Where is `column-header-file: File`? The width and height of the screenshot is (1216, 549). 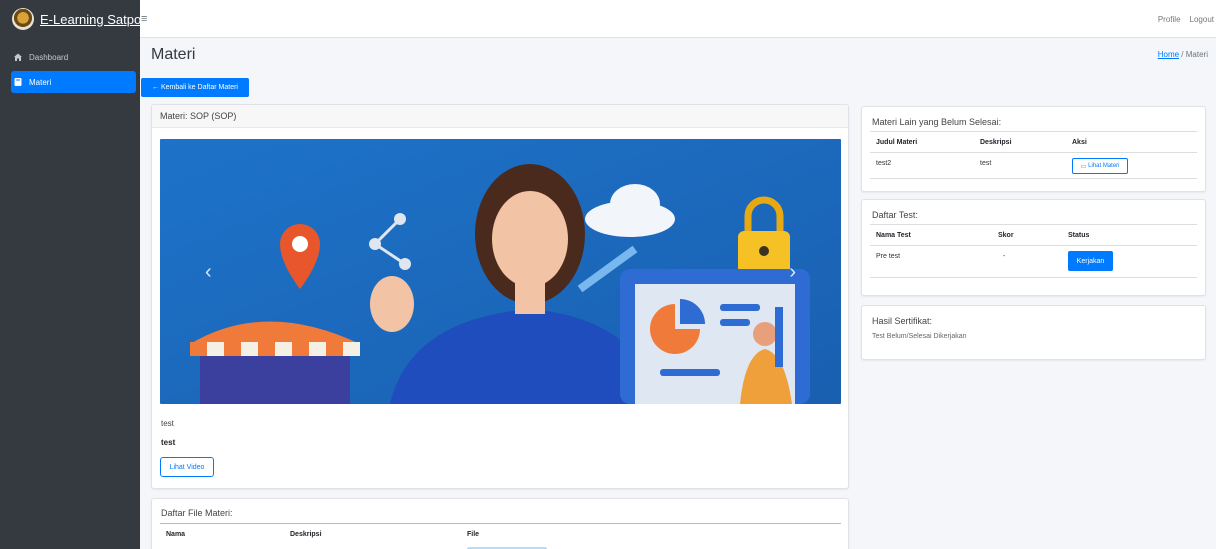
column-header-file: File is located at coordinates (473, 534).